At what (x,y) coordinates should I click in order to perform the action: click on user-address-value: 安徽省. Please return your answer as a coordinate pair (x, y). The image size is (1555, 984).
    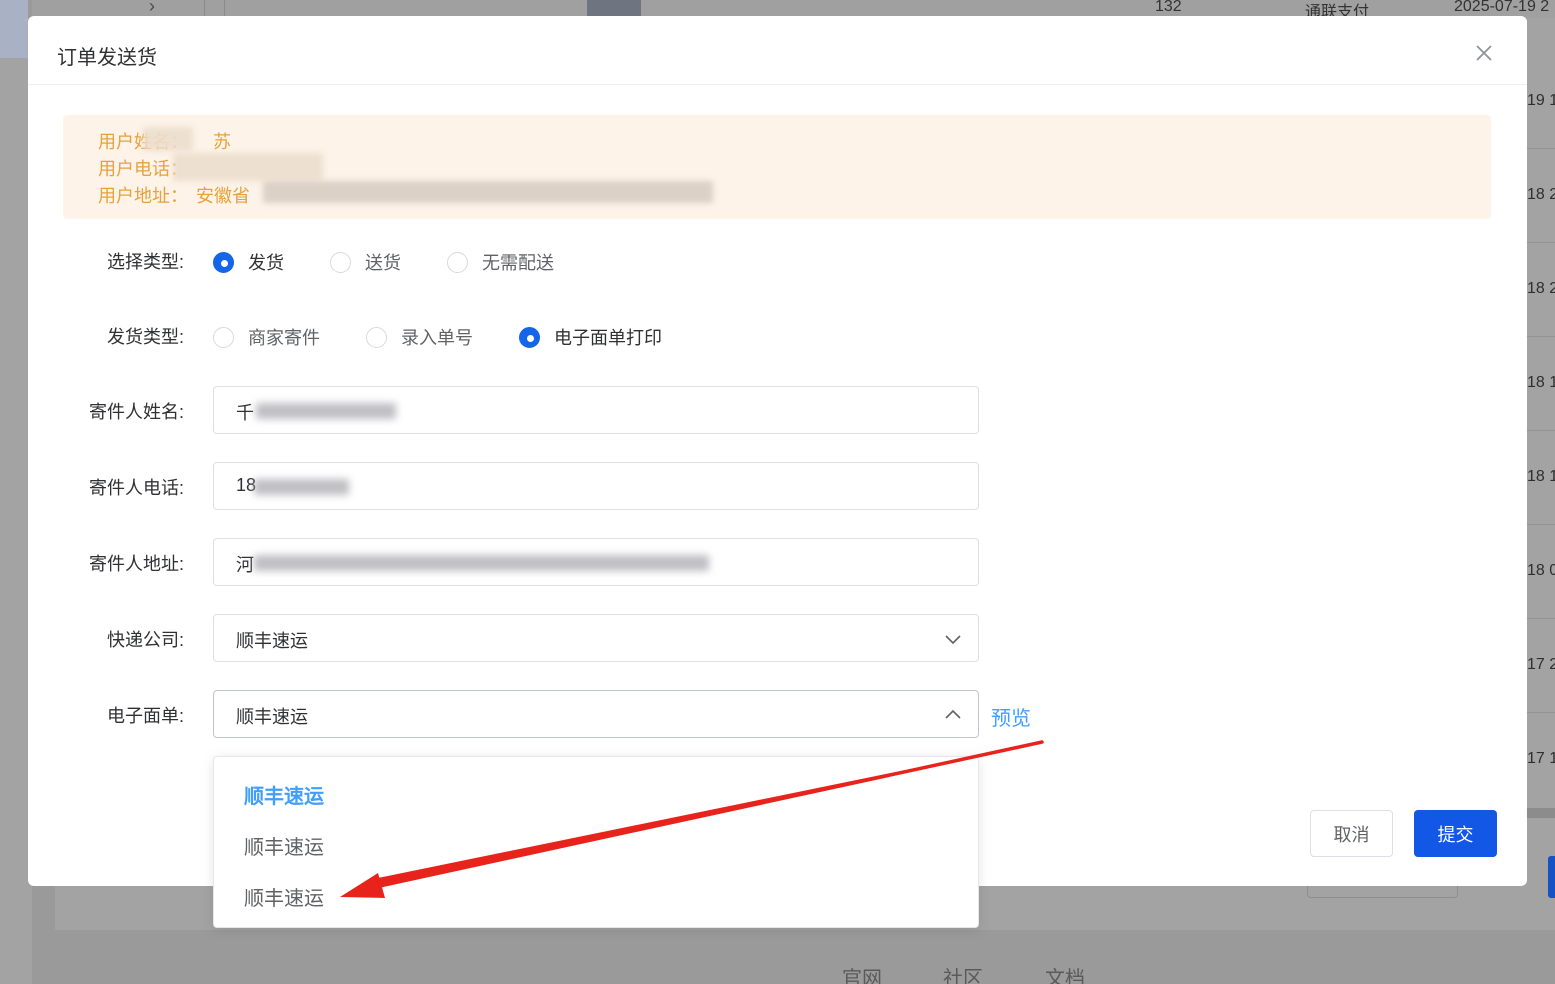
    Looking at the image, I should click on (223, 196).